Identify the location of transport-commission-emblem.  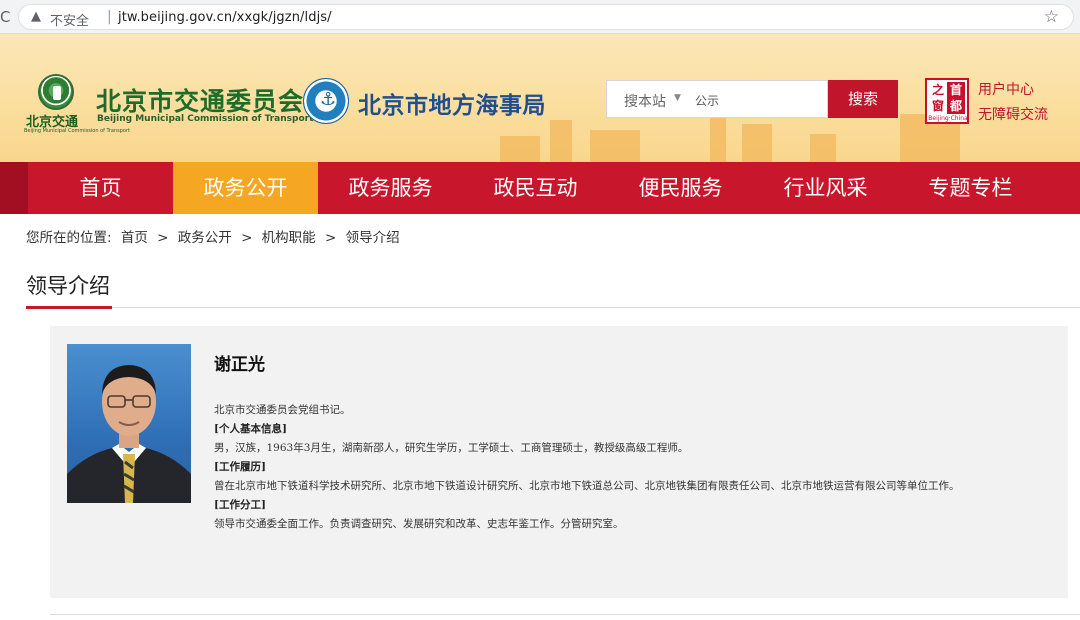
(56, 92).